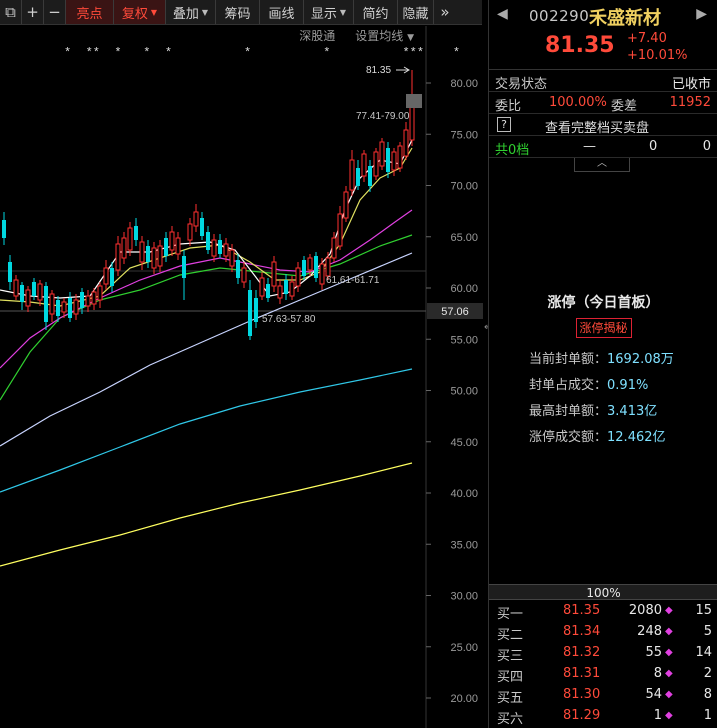 This screenshot has height=728, width=717. What do you see at coordinates (455, 312) in the screenshot?
I see `svg-text: 57.06` at bounding box center [455, 312].